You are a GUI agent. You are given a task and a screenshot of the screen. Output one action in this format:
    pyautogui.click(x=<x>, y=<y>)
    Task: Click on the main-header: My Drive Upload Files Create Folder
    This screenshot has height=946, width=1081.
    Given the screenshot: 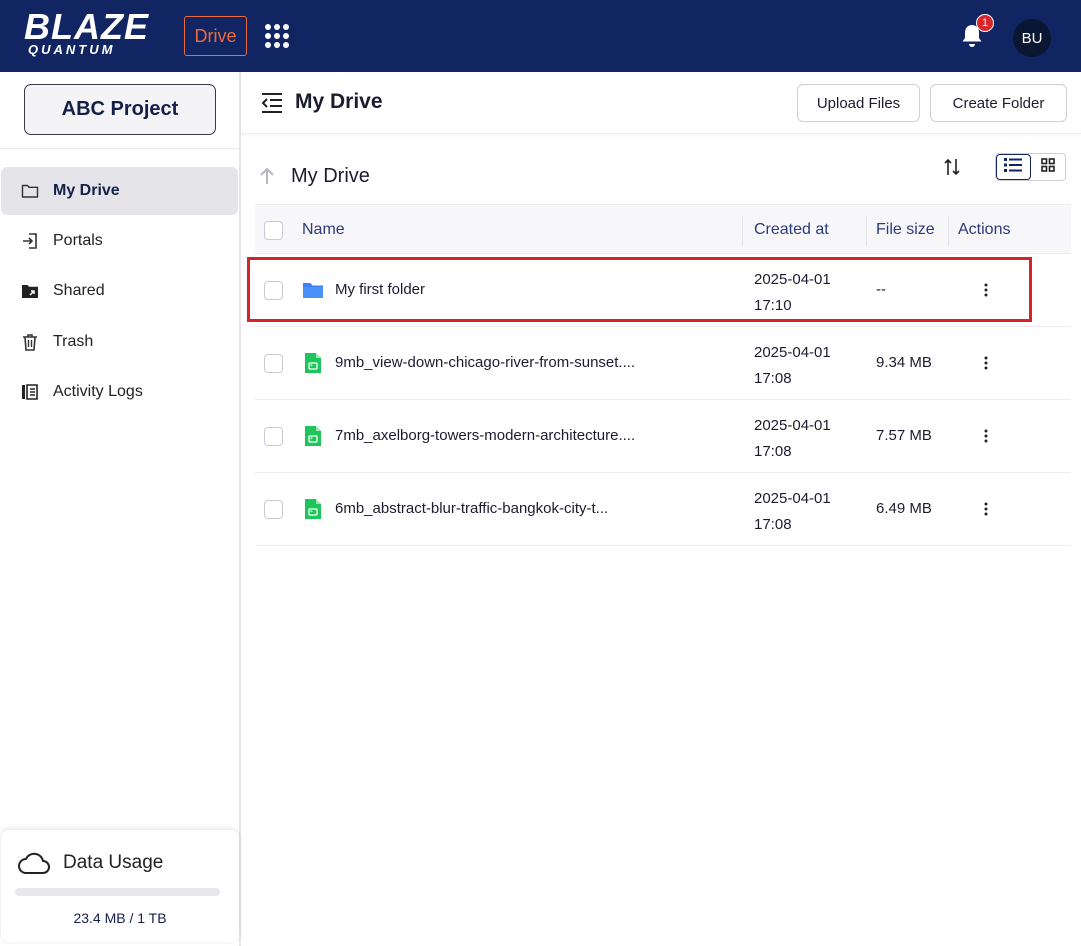 What is the action you would take?
    pyautogui.click(x=661, y=103)
    